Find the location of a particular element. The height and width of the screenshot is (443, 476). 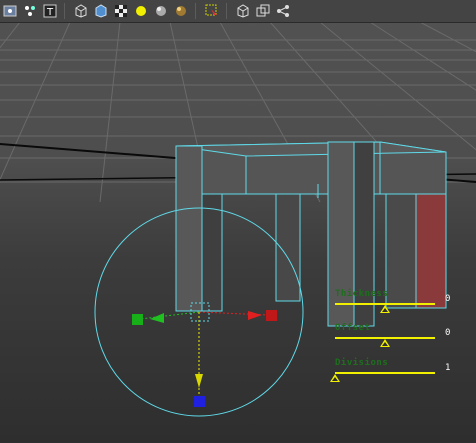

x-axis-cube-icon is located at coordinates (271, 315).